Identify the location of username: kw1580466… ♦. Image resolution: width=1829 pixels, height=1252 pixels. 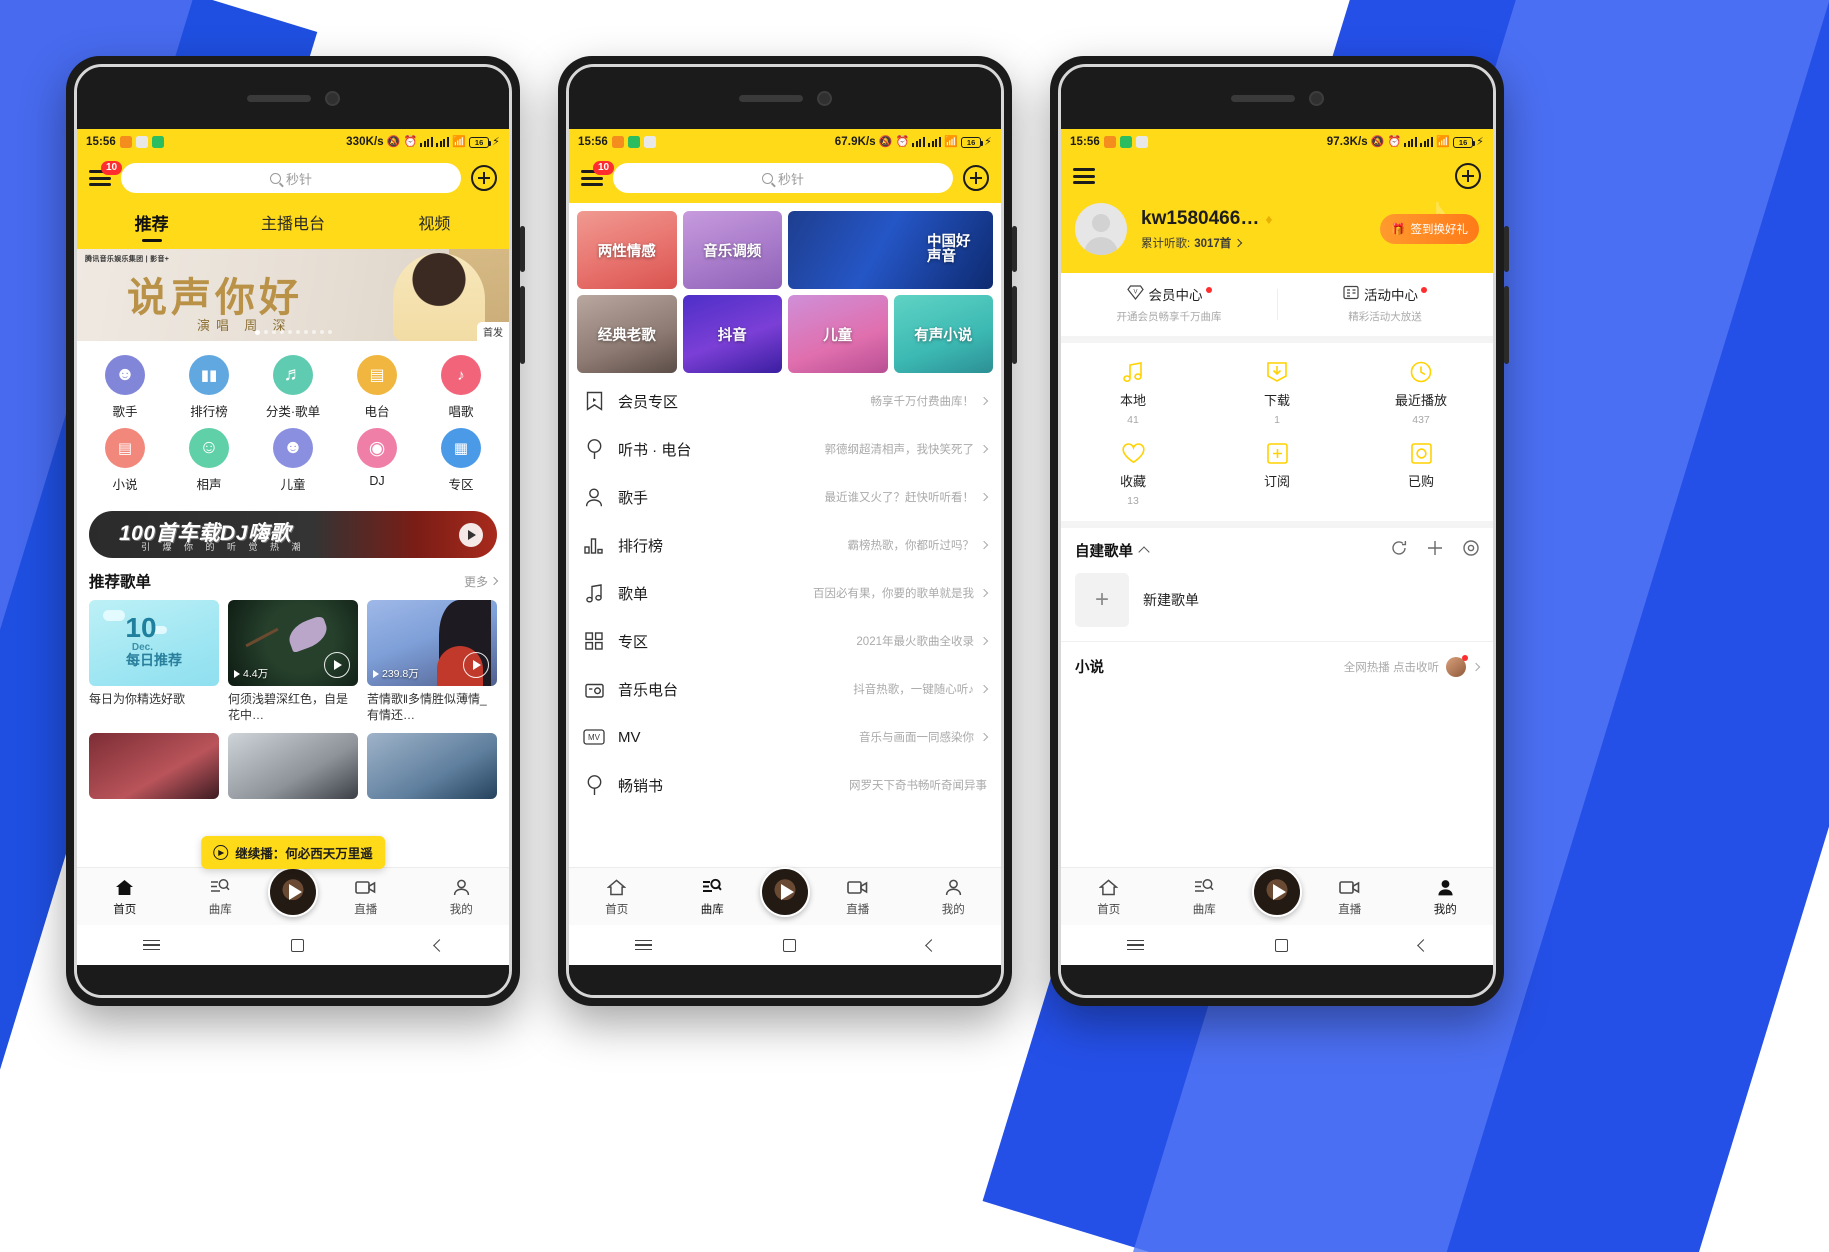
(1206, 219).